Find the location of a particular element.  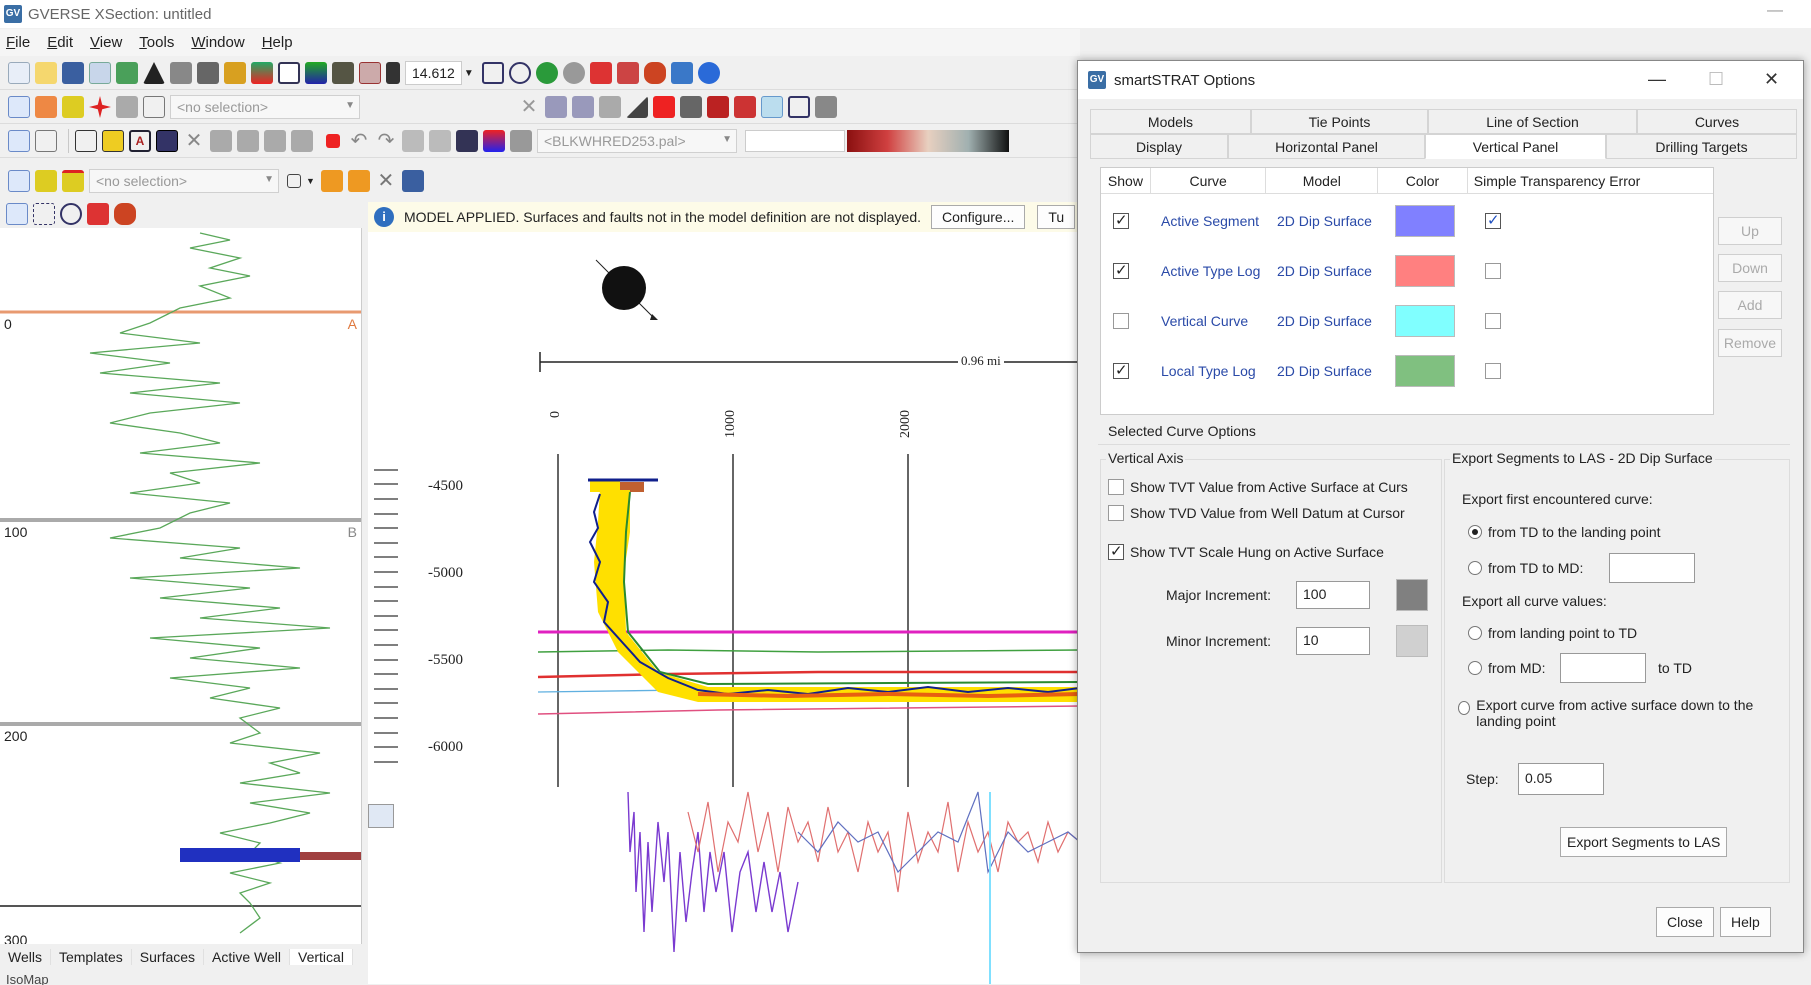

zoom-dropdown-icon: ▼ is located at coordinates (469, 73).